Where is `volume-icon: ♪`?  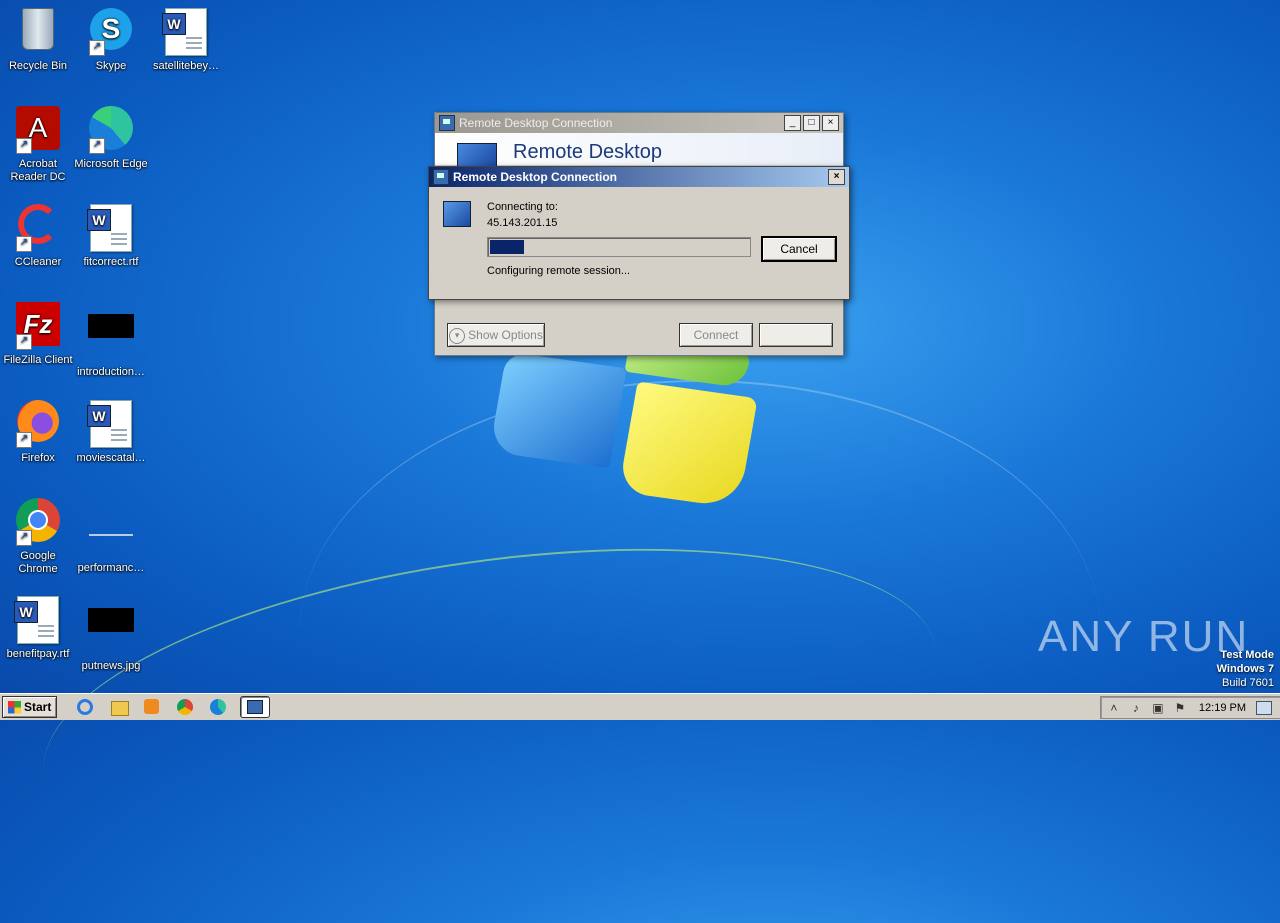
volume-icon: ♪ is located at coordinates (1136, 708).